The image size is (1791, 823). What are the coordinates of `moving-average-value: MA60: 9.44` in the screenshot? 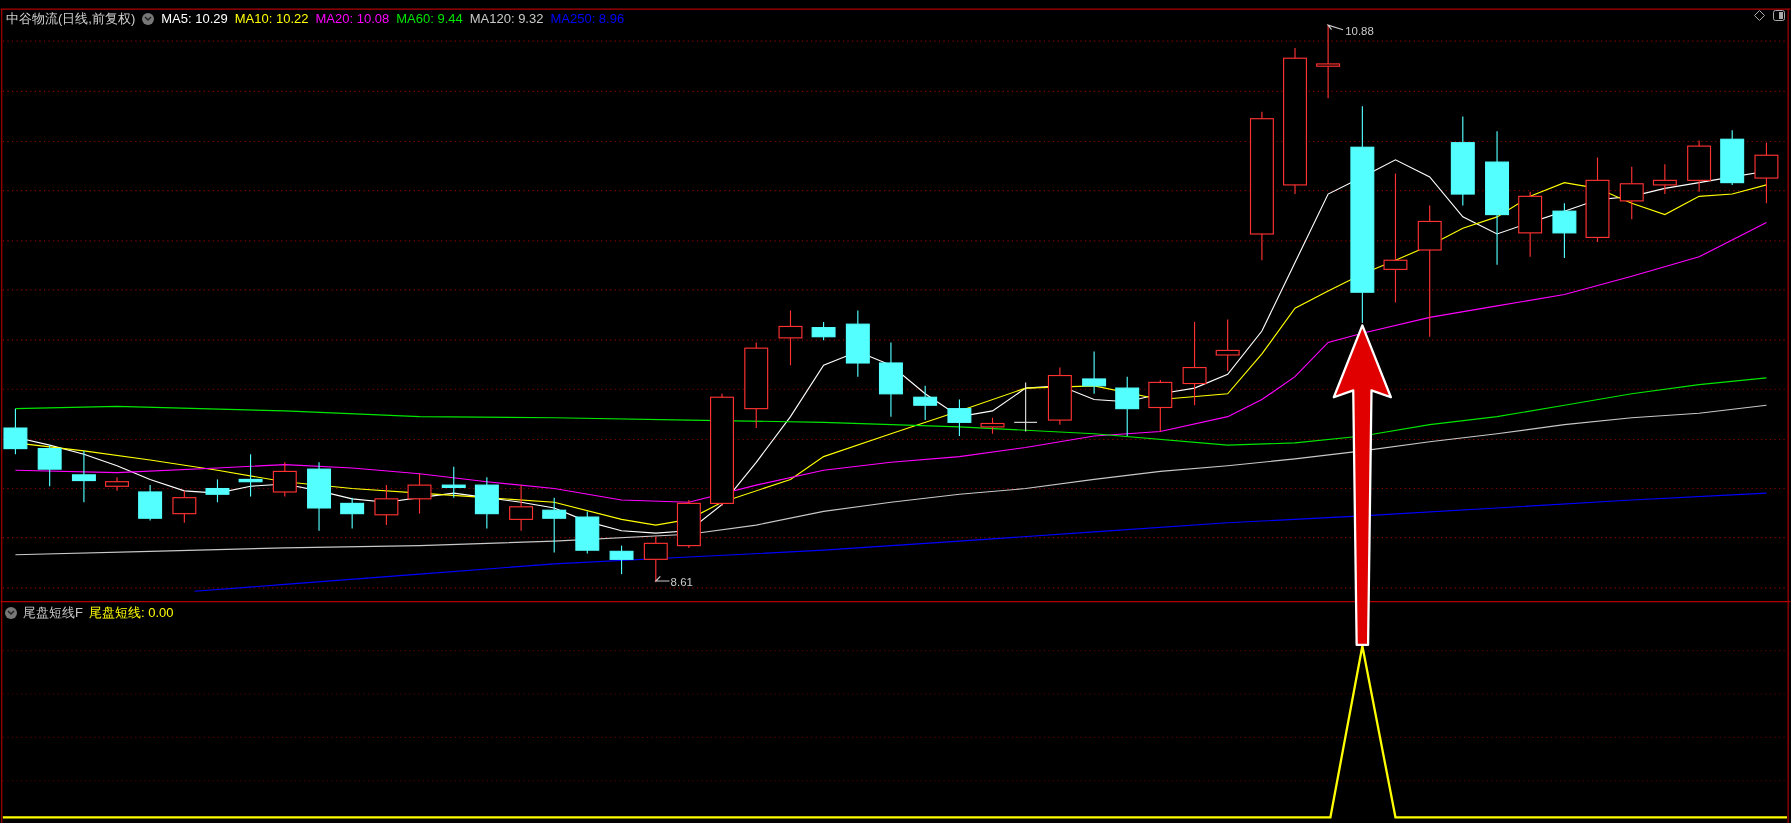 It's located at (429, 18).